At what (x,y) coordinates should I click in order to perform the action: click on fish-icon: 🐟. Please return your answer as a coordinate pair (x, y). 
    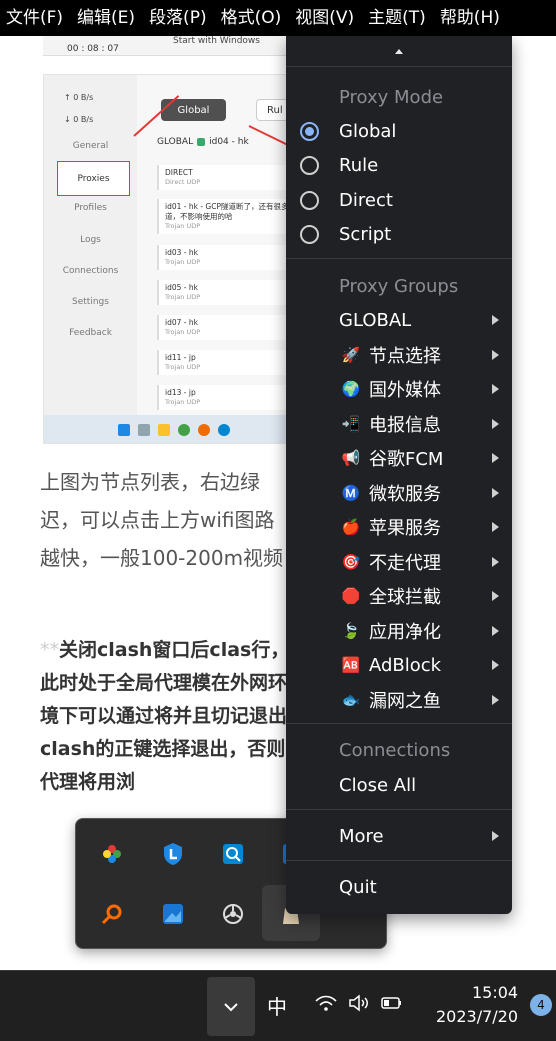
    Looking at the image, I should click on (351, 700).